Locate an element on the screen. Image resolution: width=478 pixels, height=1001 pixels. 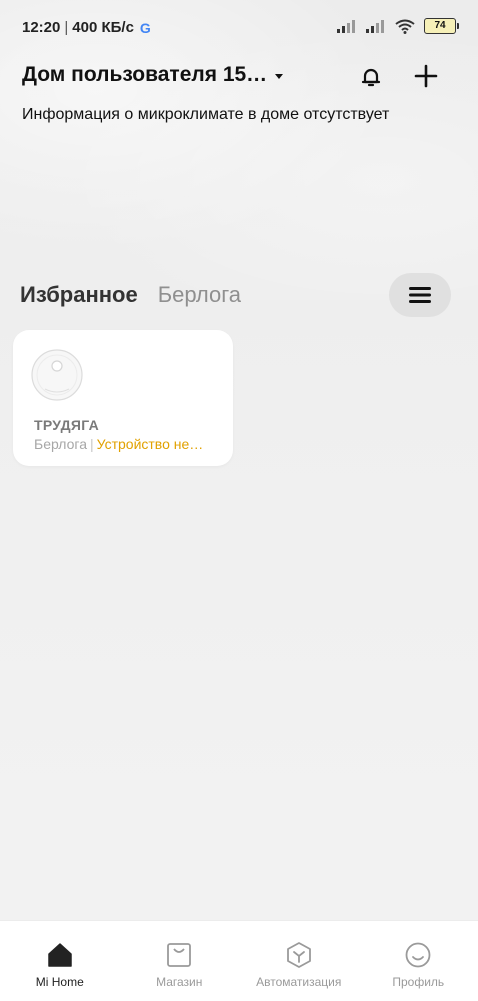
status-time: 12:20 is located at coordinates (41, 27).